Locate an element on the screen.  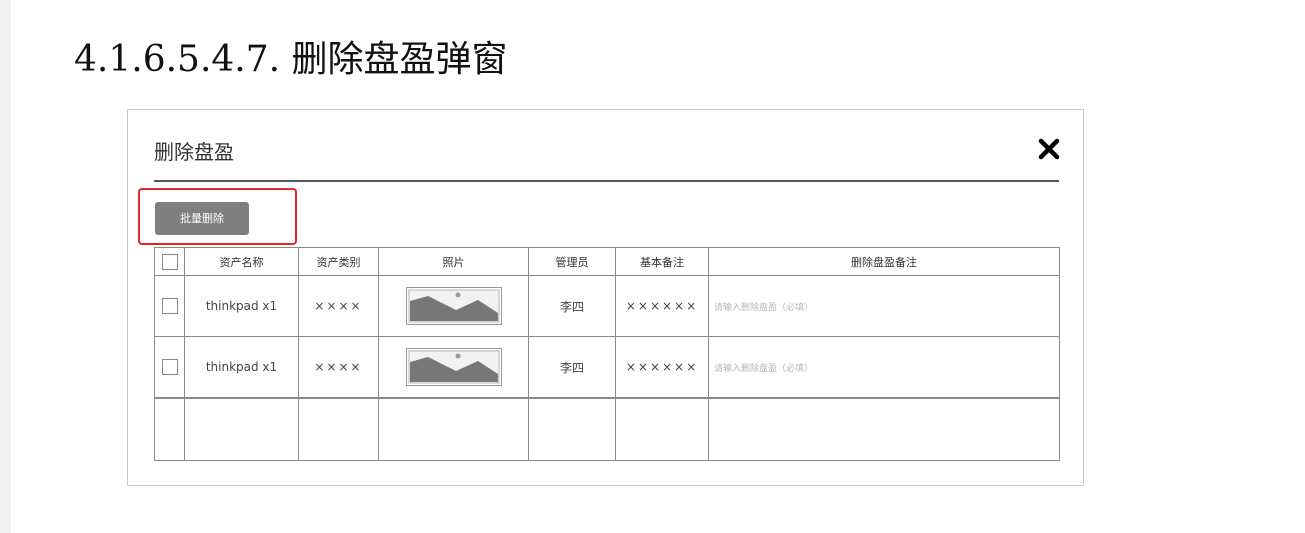
section-heading: 4.1.6.5.4.7. 删除盘盈弹窗 is located at coordinates (291, 59).